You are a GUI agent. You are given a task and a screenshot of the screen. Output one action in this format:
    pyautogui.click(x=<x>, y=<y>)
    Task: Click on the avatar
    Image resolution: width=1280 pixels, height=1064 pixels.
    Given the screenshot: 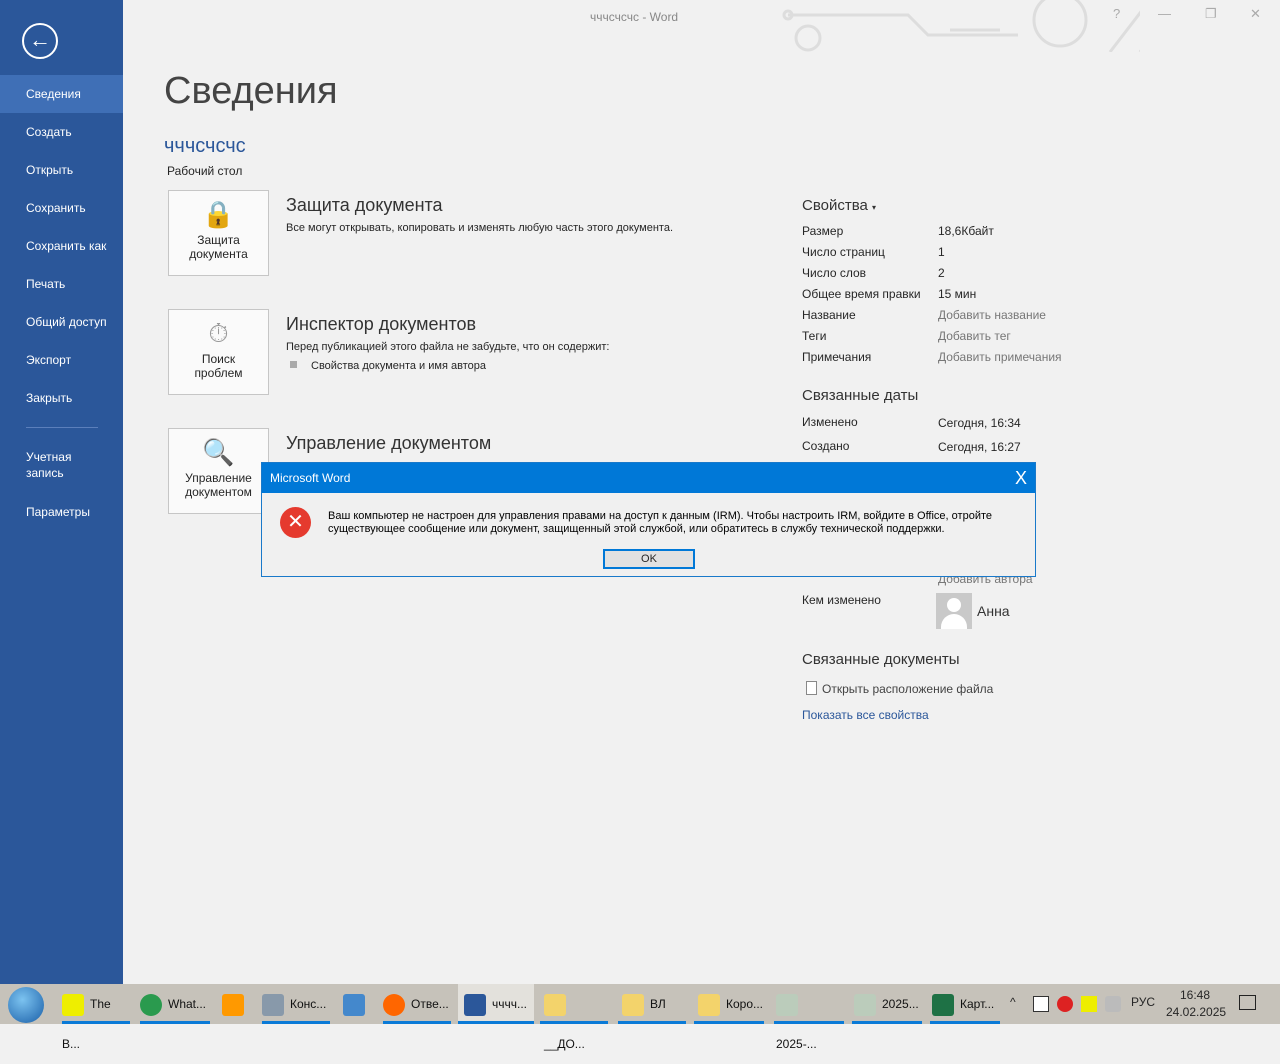 What is the action you would take?
    pyautogui.click(x=954, y=611)
    